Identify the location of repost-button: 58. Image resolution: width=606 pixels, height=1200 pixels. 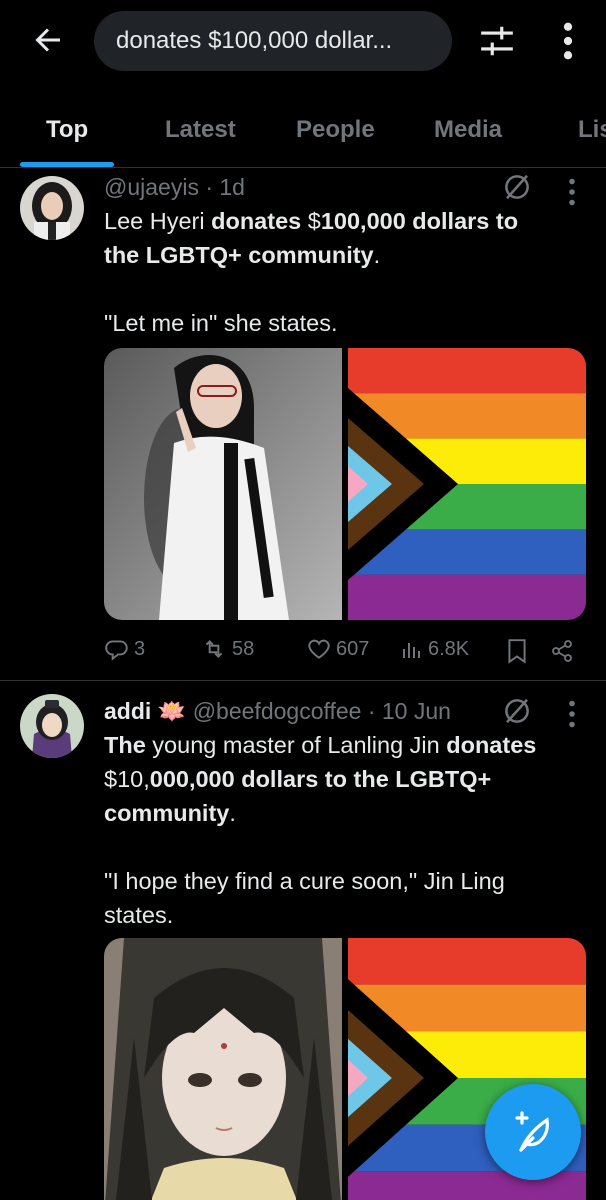
(227, 649).